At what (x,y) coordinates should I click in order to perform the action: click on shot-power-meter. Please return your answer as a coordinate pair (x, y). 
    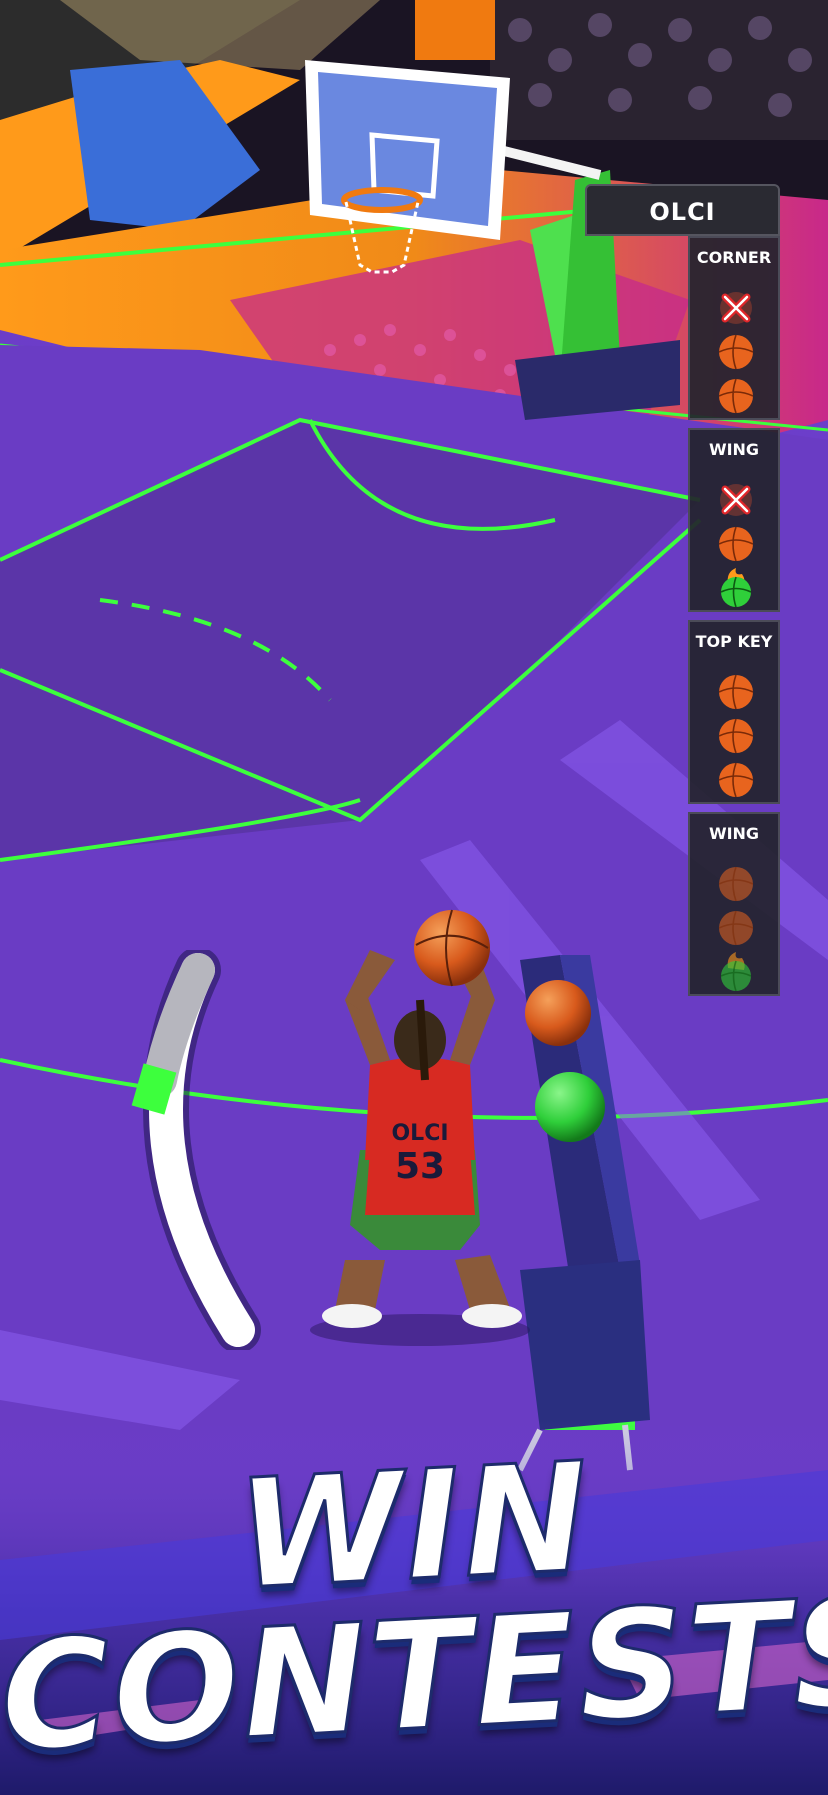
    Looking at the image, I should click on (196, 1150).